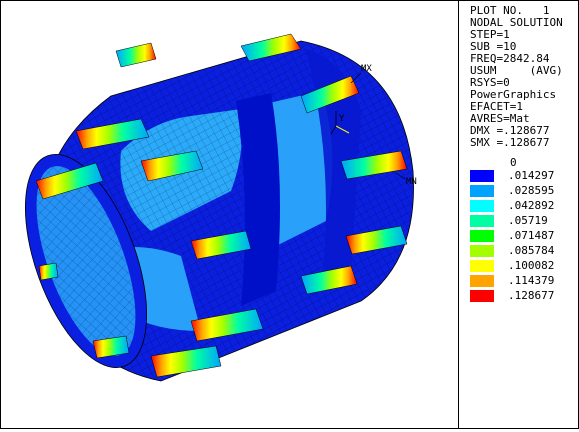 Image resolution: width=579 pixels, height=432 pixels. I want to click on legend-value: .100082, so click(531, 265).